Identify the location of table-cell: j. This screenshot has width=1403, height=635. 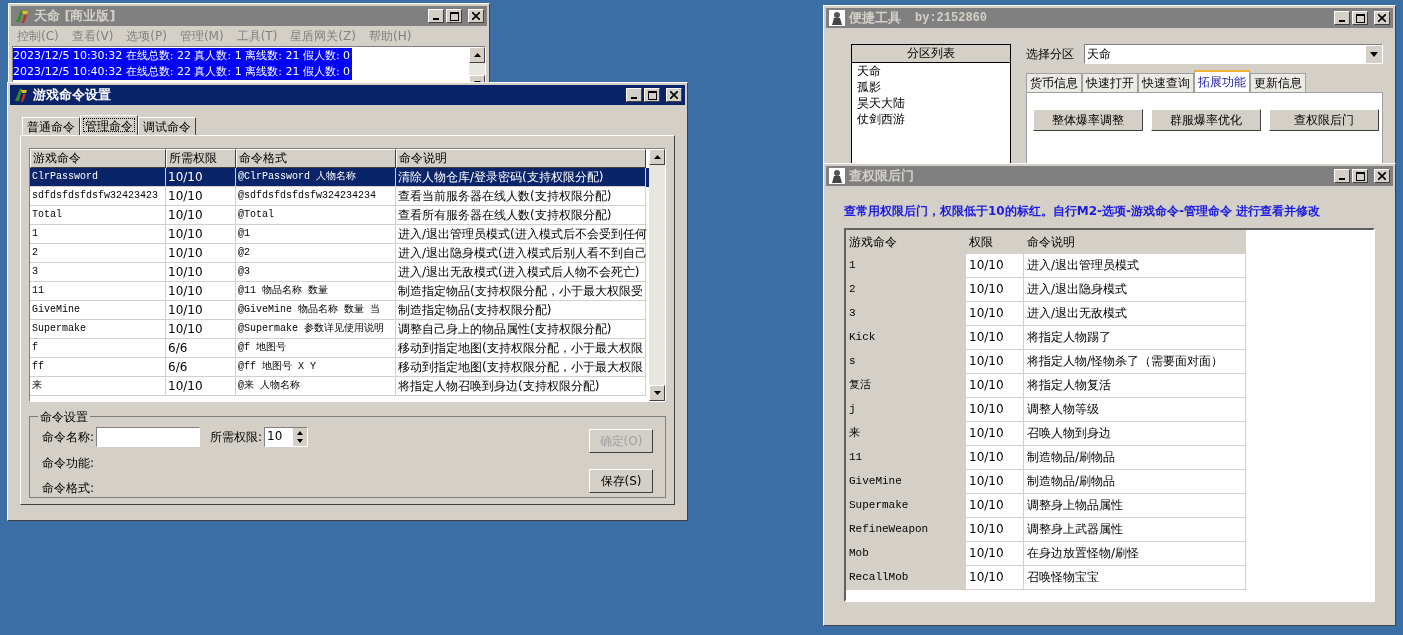
(906, 410).